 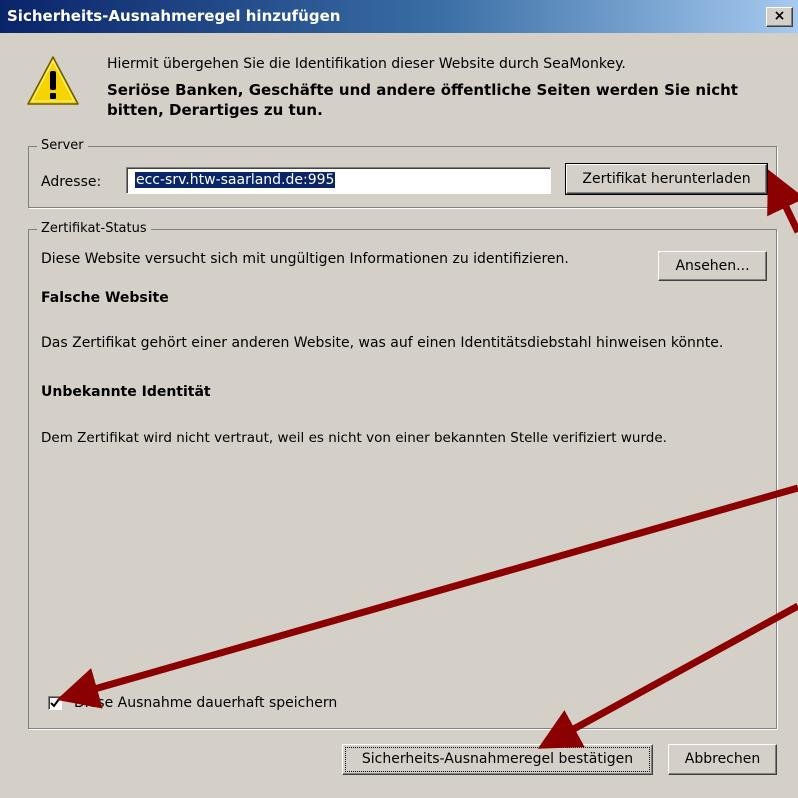 What do you see at coordinates (71, 182) in the screenshot?
I see `address-label: Adresse:` at bounding box center [71, 182].